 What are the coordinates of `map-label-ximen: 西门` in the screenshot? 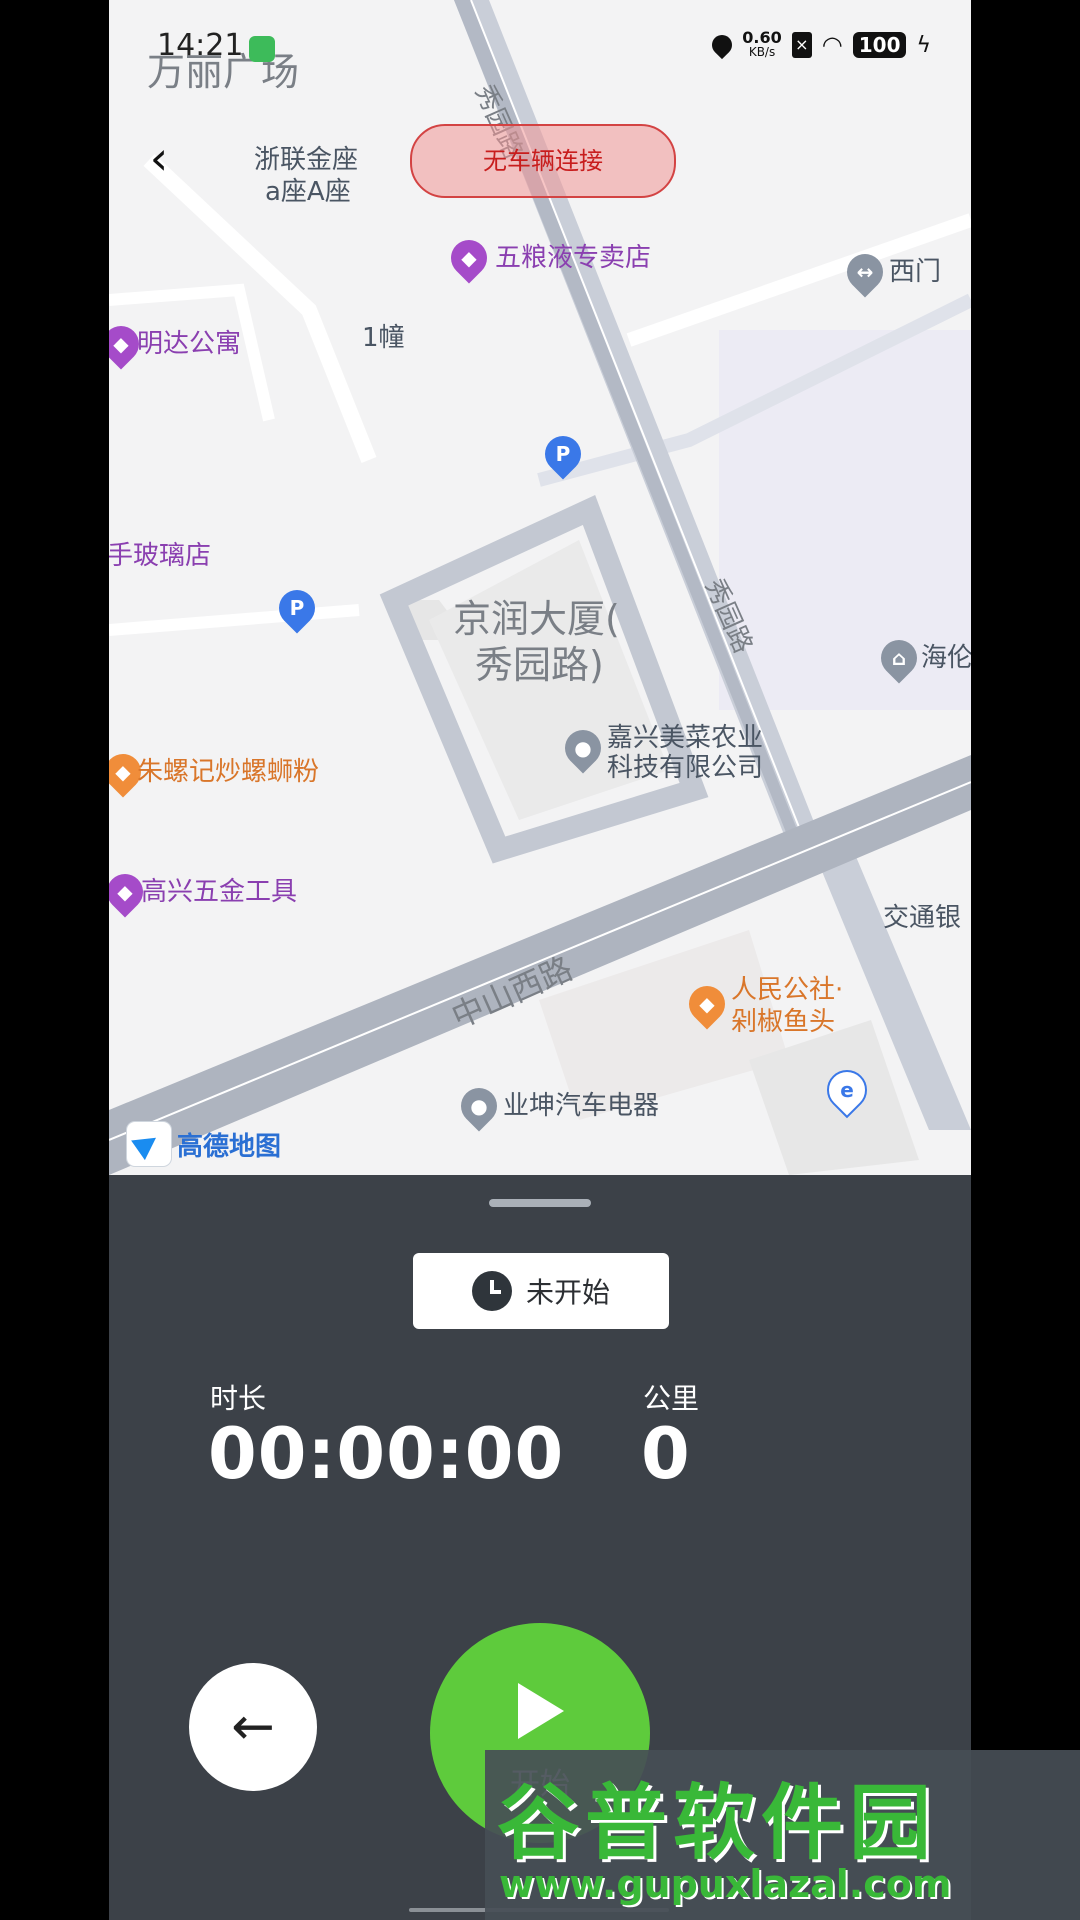 It's located at (915, 272).